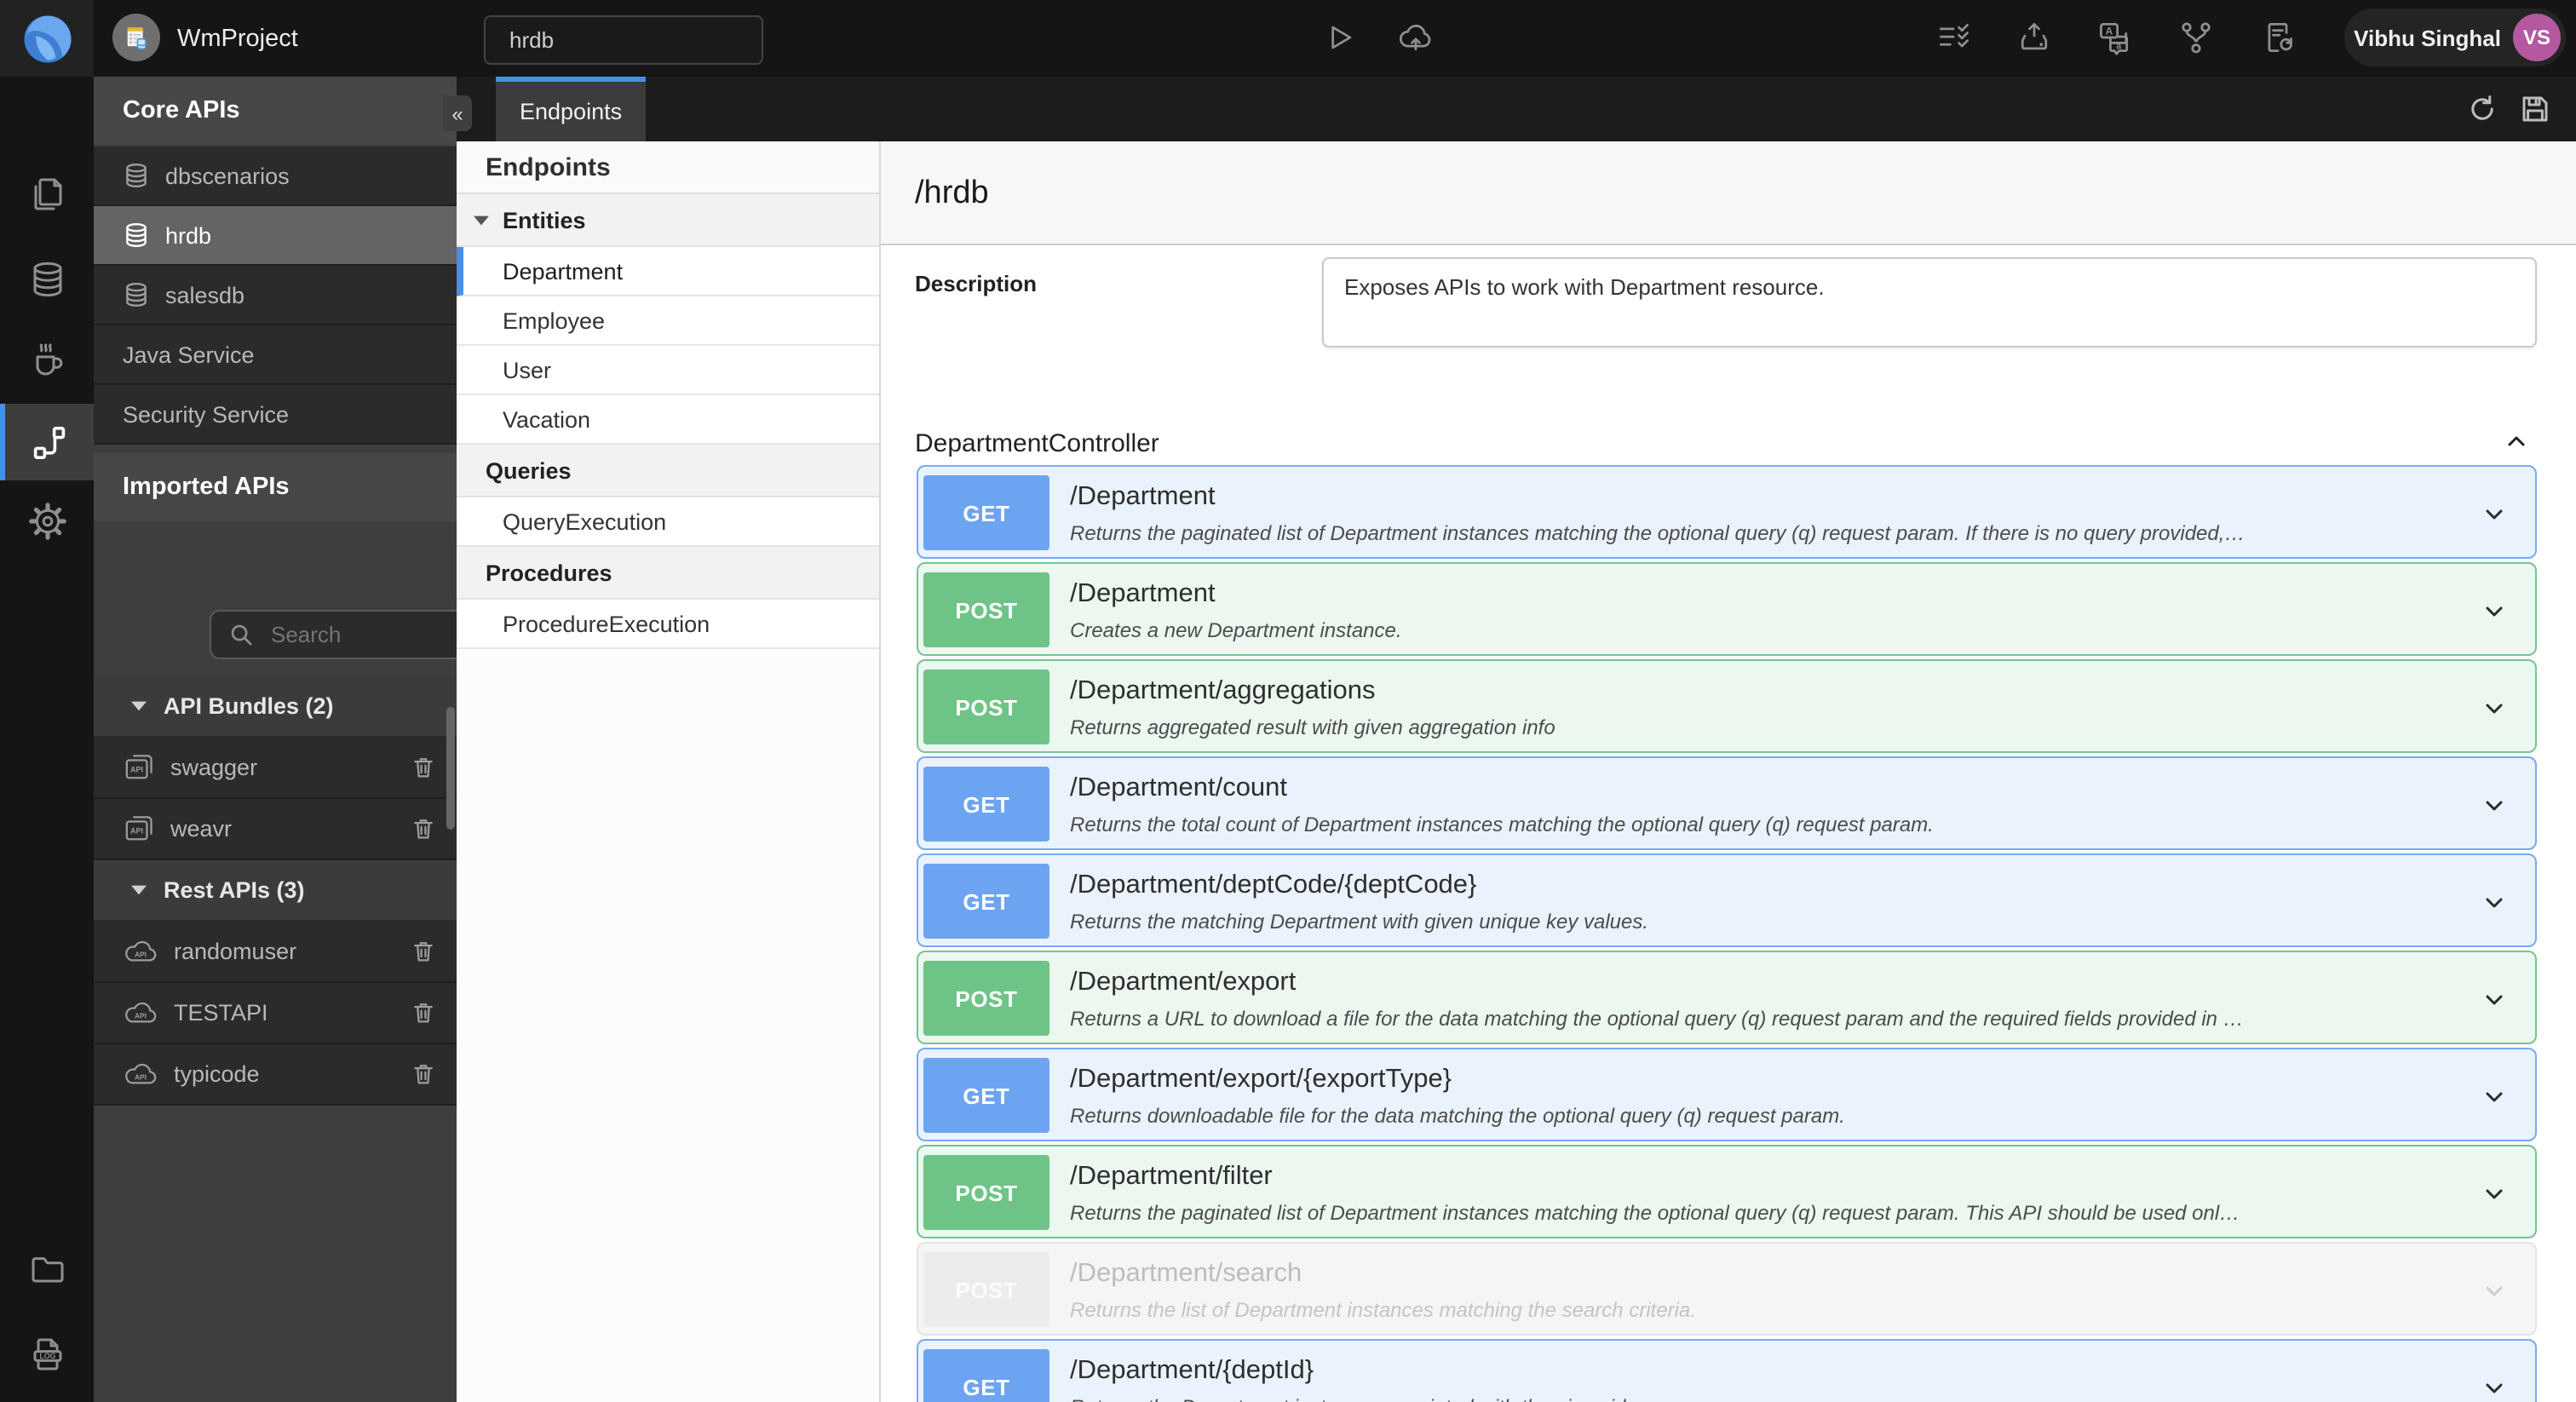 Image resolution: width=2576 pixels, height=1402 pixels. Describe the element at coordinates (668, 624) in the screenshot. I see `tree-item-procedureexecution: ProcedureExecution` at that location.